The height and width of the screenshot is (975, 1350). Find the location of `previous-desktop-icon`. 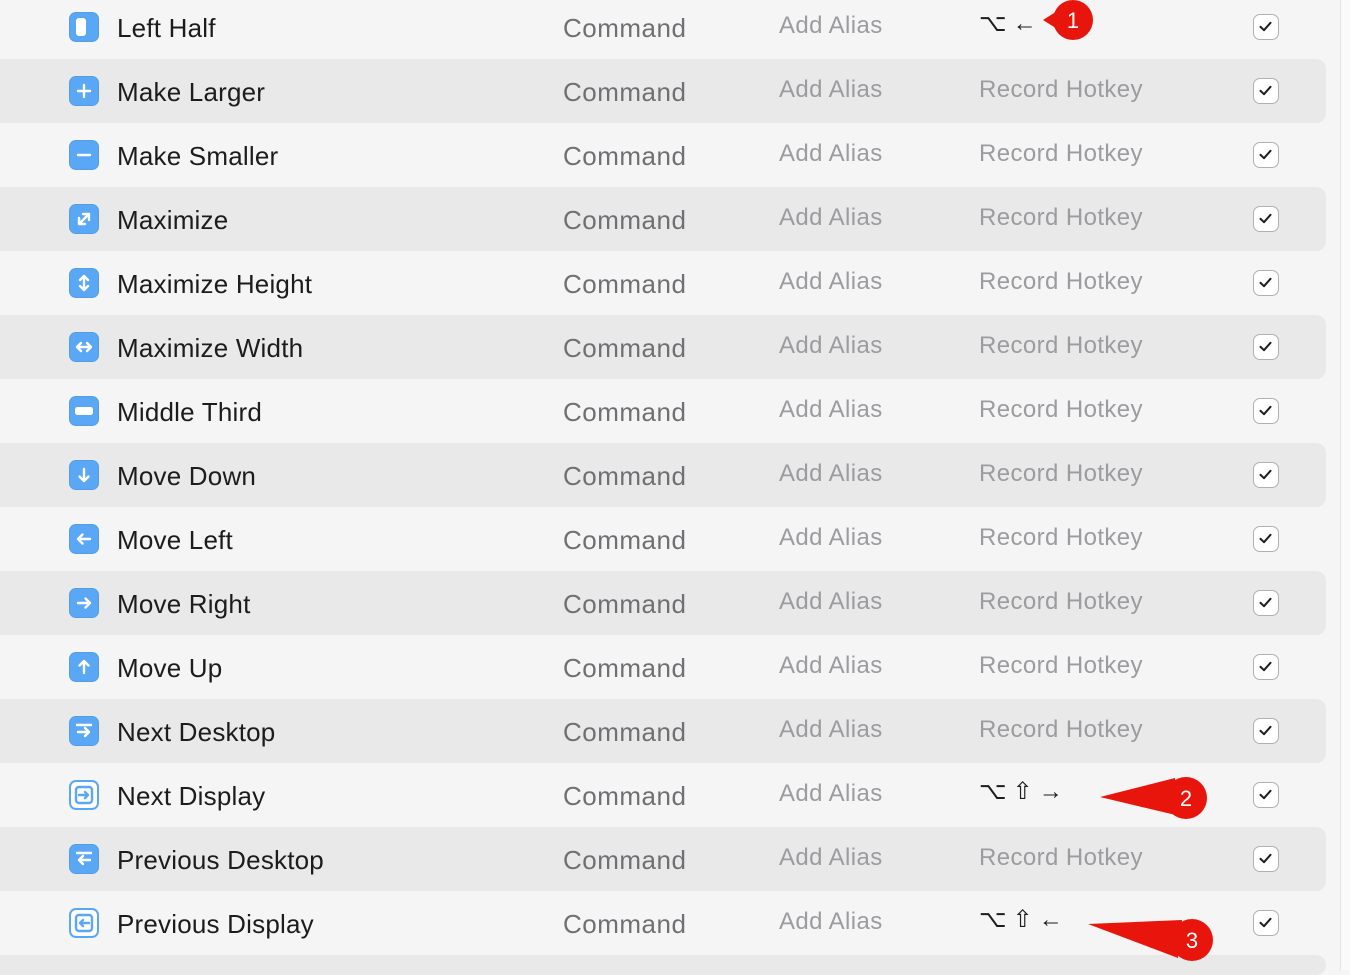

previous-desktop-icon is located at coordinates (84, 859).